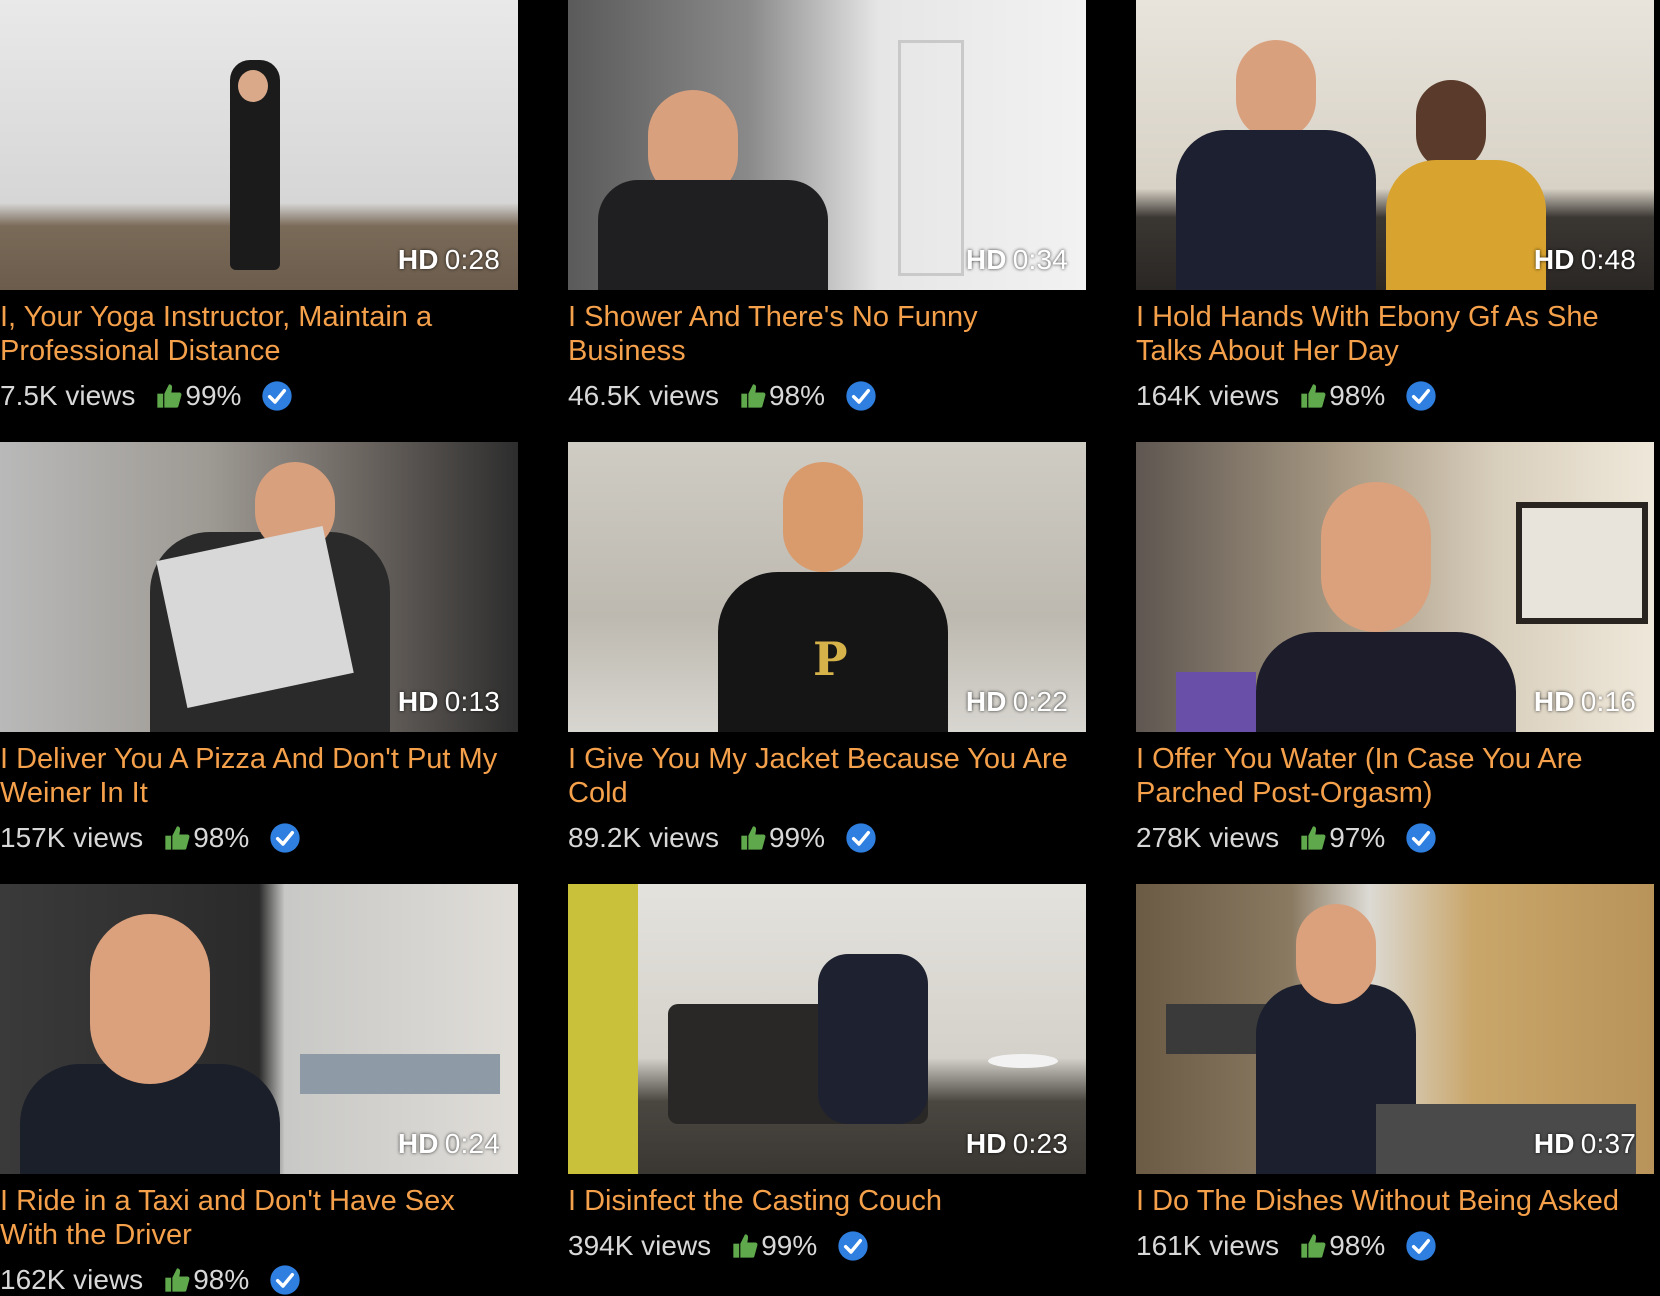 This screenshot has width=1660, height=1296. Describe the element at coordinates (1395, 587) in the screenshot. I see `video-thumbnail: HD 0:16` at that location.